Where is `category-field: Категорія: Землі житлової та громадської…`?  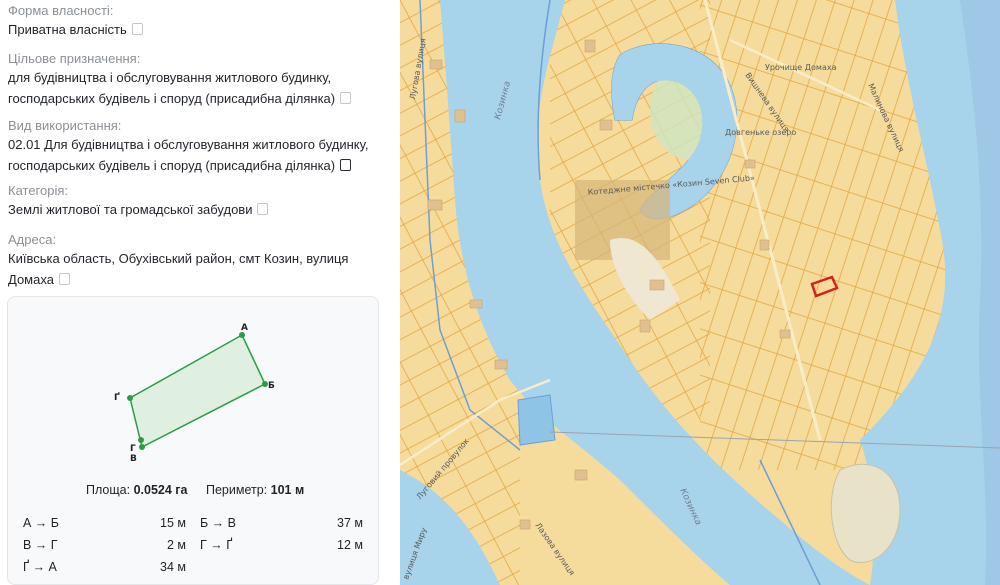
category-field: Категорія: Землі житлової та громадської… is located at coordinates (200, 201).